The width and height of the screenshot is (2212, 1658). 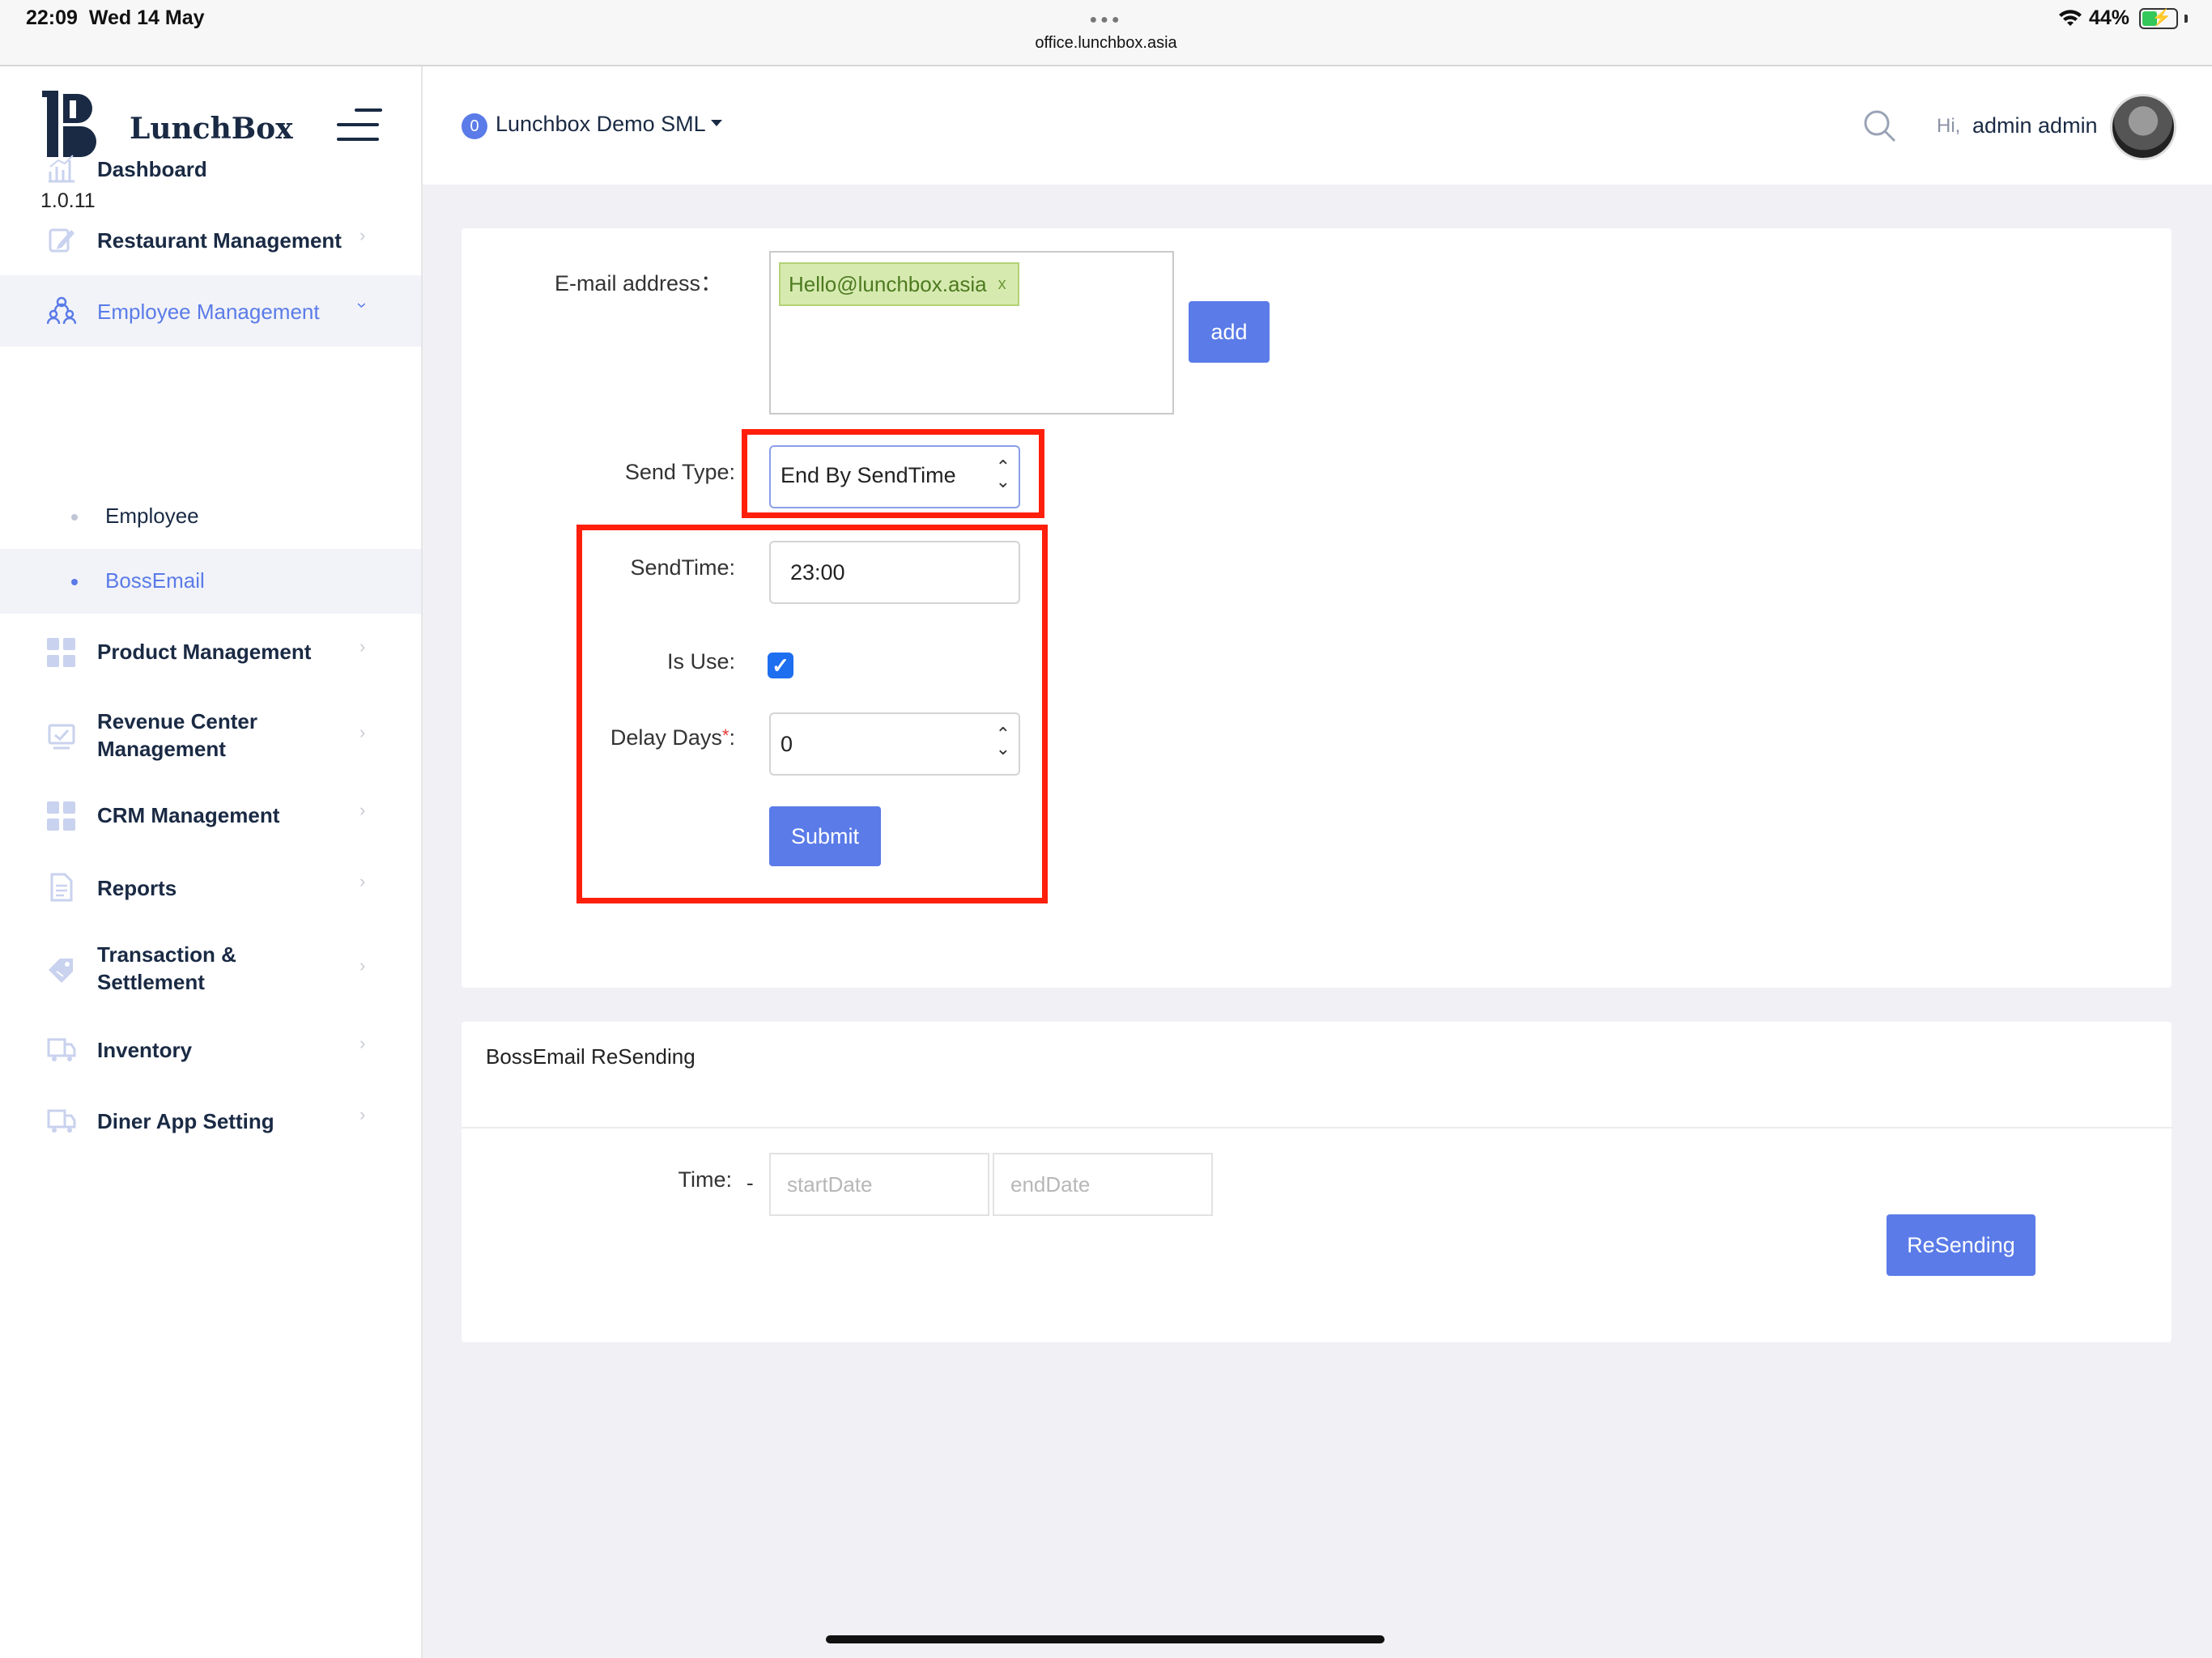 What do you see at coordinates (1317, 1128) in the screenshot?
I see `divider` at bounding box center [1317, 1128].